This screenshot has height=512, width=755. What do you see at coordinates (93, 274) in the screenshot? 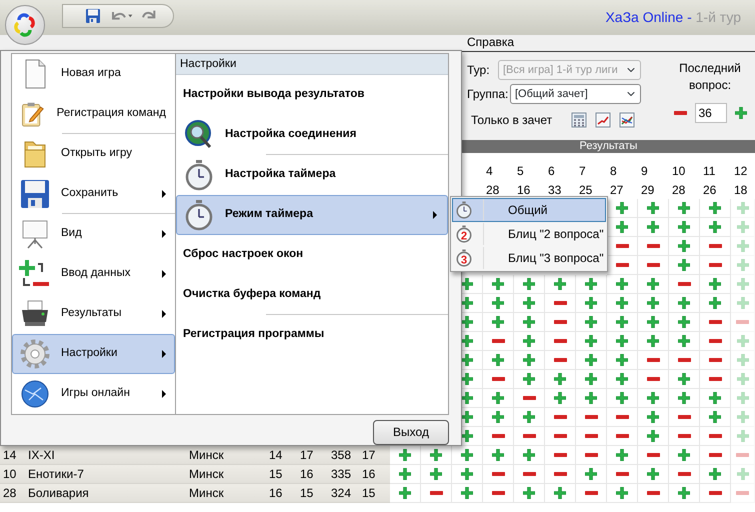
I see `menu-item: Ввод данных` at bounding box center [93, 274].